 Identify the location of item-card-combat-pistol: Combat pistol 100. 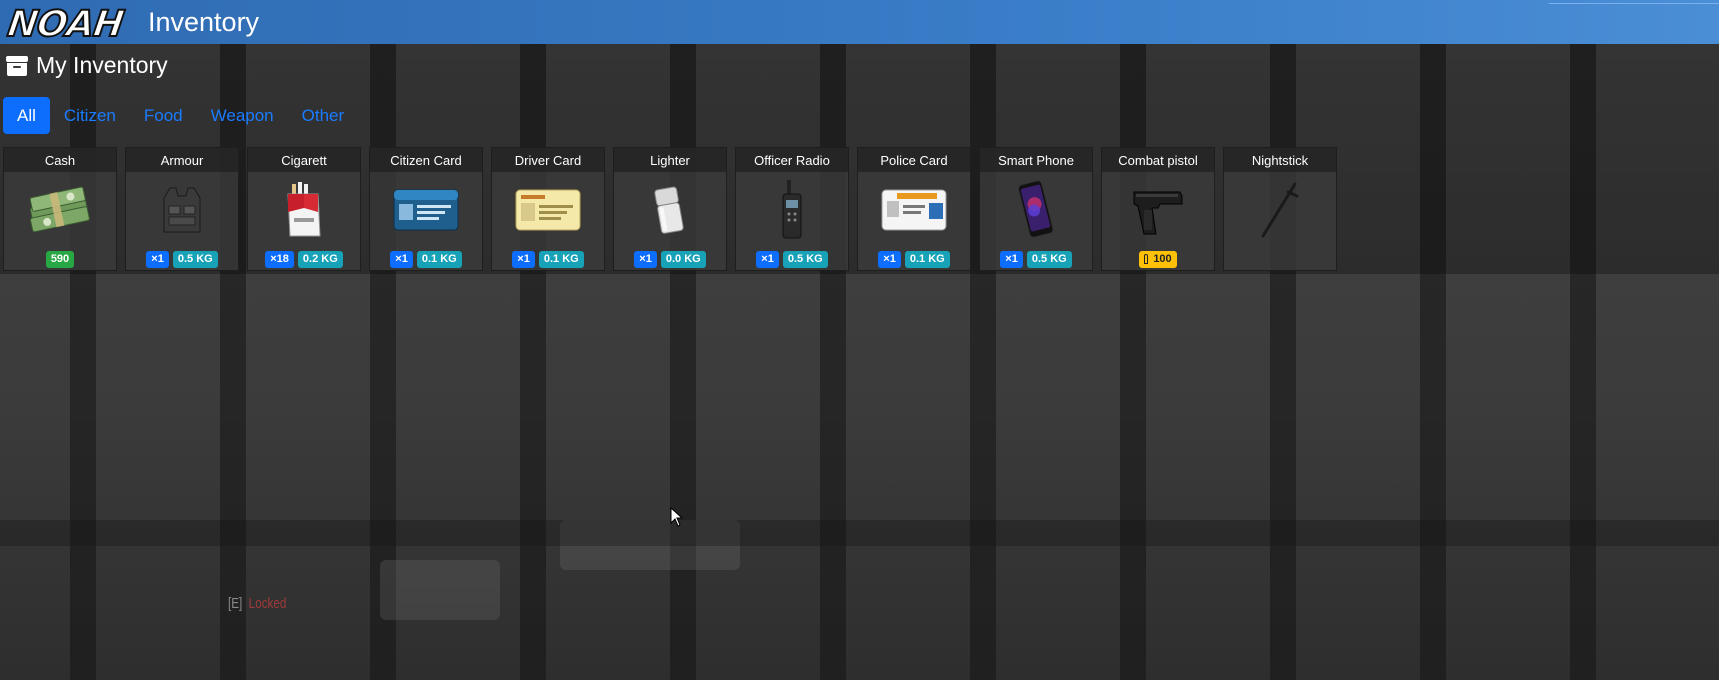
(1158, 209).